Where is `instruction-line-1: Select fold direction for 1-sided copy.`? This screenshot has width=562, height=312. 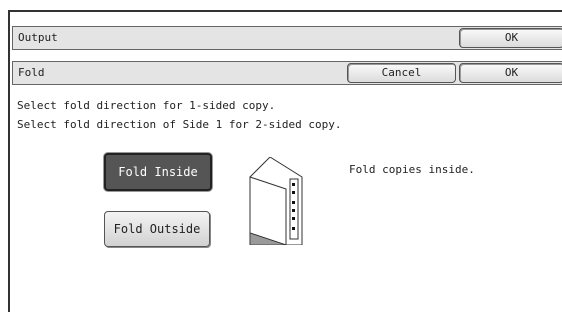 instruction-line-1: Select fold direction for 1-sided copy. is located at coordinates (146, 105).